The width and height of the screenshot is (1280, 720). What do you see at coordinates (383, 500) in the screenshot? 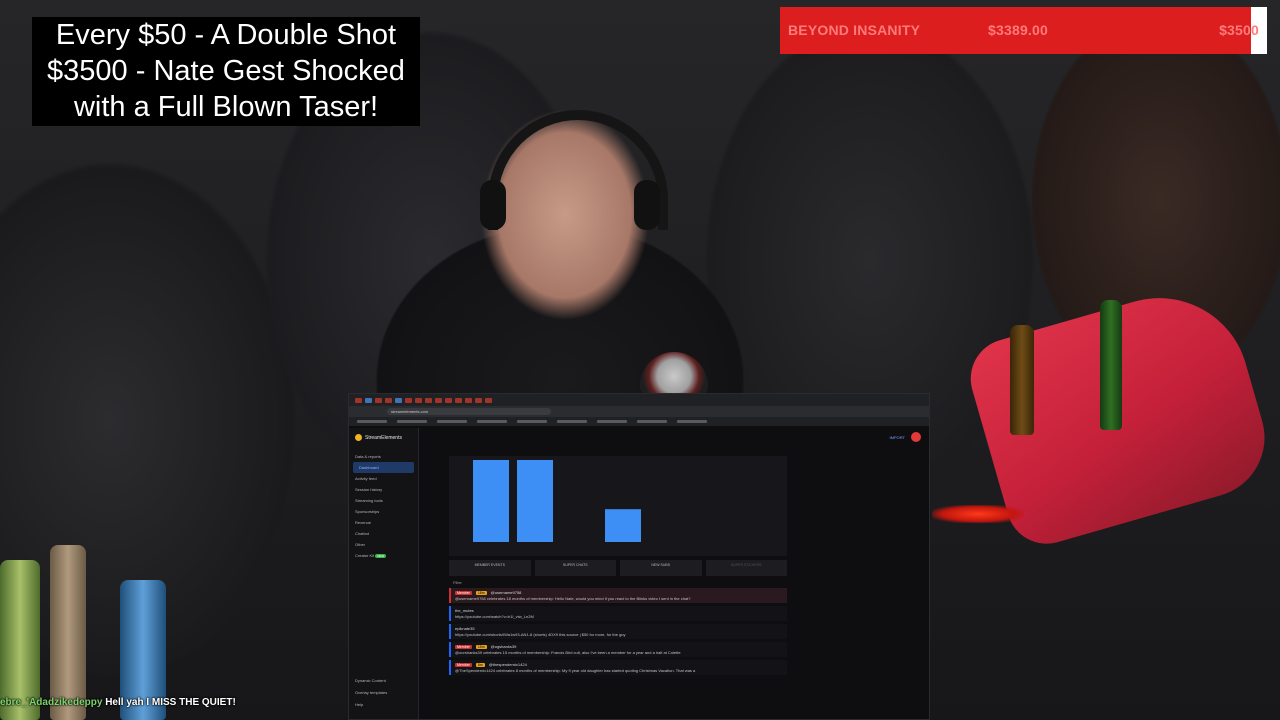
I see `sidebar-item-streaming-tools: Streaming tools` at bounding box center [383, 500].